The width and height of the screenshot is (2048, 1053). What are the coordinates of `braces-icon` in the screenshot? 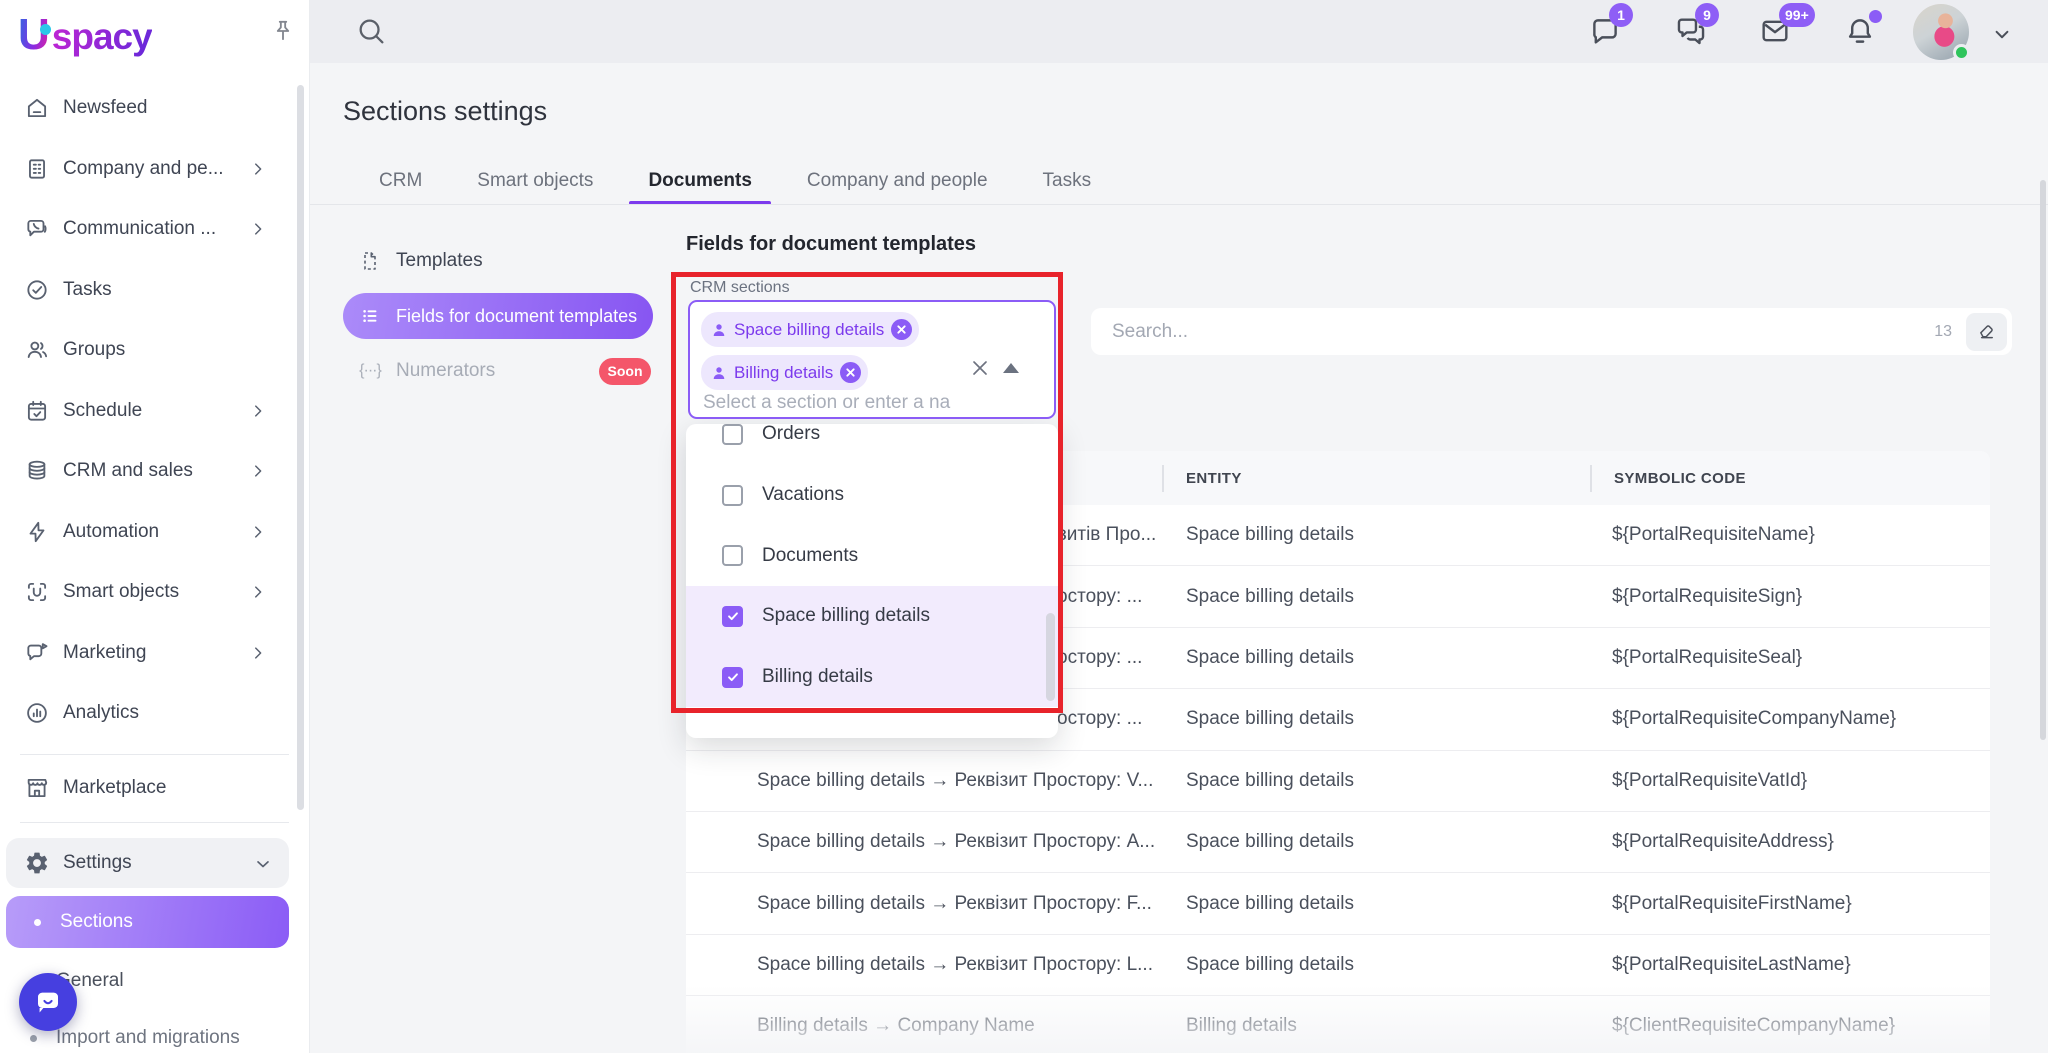 It's located at (370, 371).